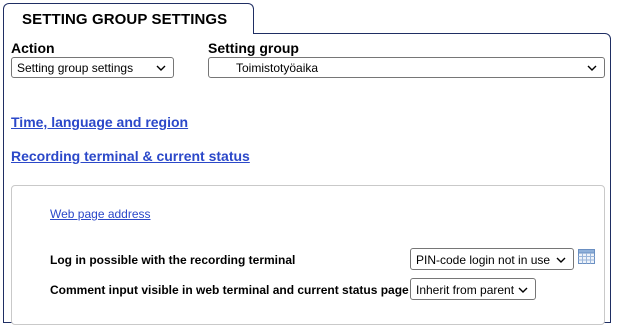  I want to click on web-page-address-link: Web page address, so click(100, 214).